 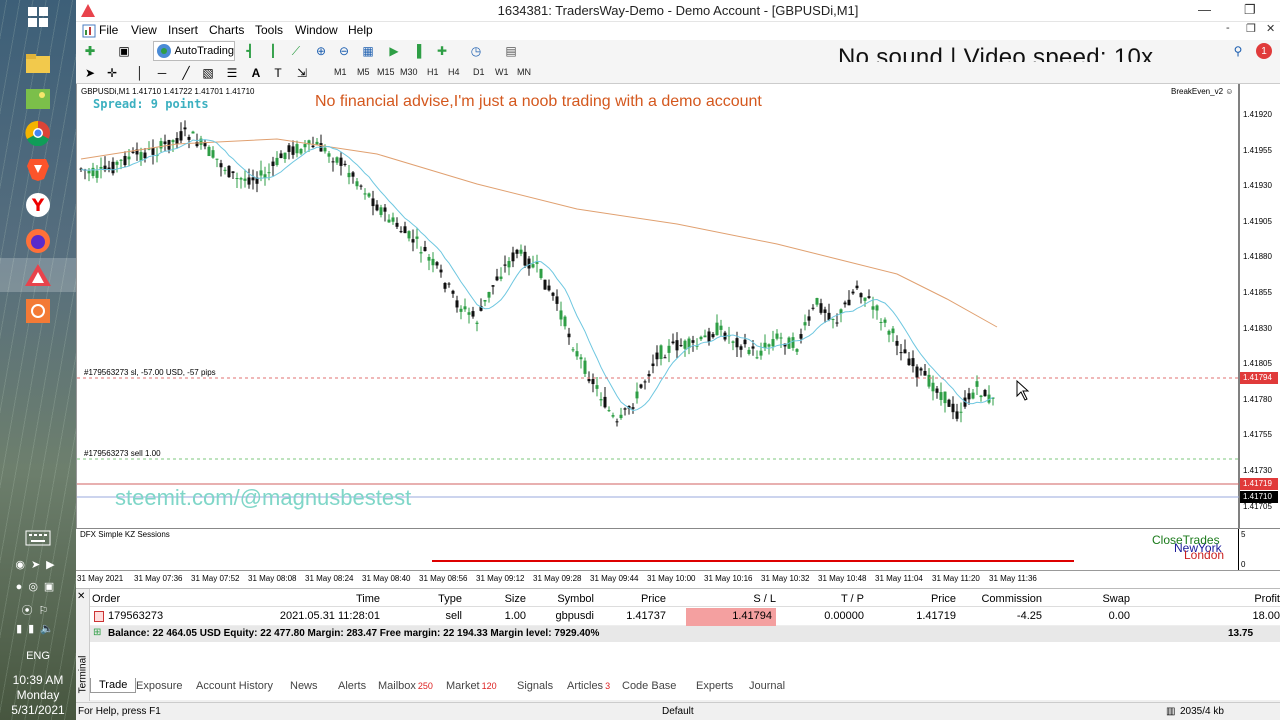 I want to click on line-chart-icon: ⟋, so click(x=296, y=51).